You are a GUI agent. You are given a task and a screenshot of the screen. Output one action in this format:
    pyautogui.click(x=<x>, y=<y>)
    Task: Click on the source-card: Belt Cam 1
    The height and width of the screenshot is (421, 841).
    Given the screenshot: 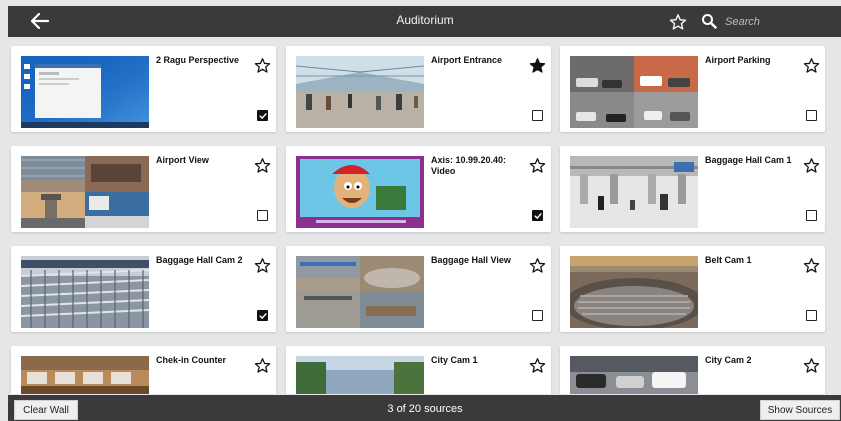 What is the action you would take?
    pyautogui.click(x=692, y=289)
    